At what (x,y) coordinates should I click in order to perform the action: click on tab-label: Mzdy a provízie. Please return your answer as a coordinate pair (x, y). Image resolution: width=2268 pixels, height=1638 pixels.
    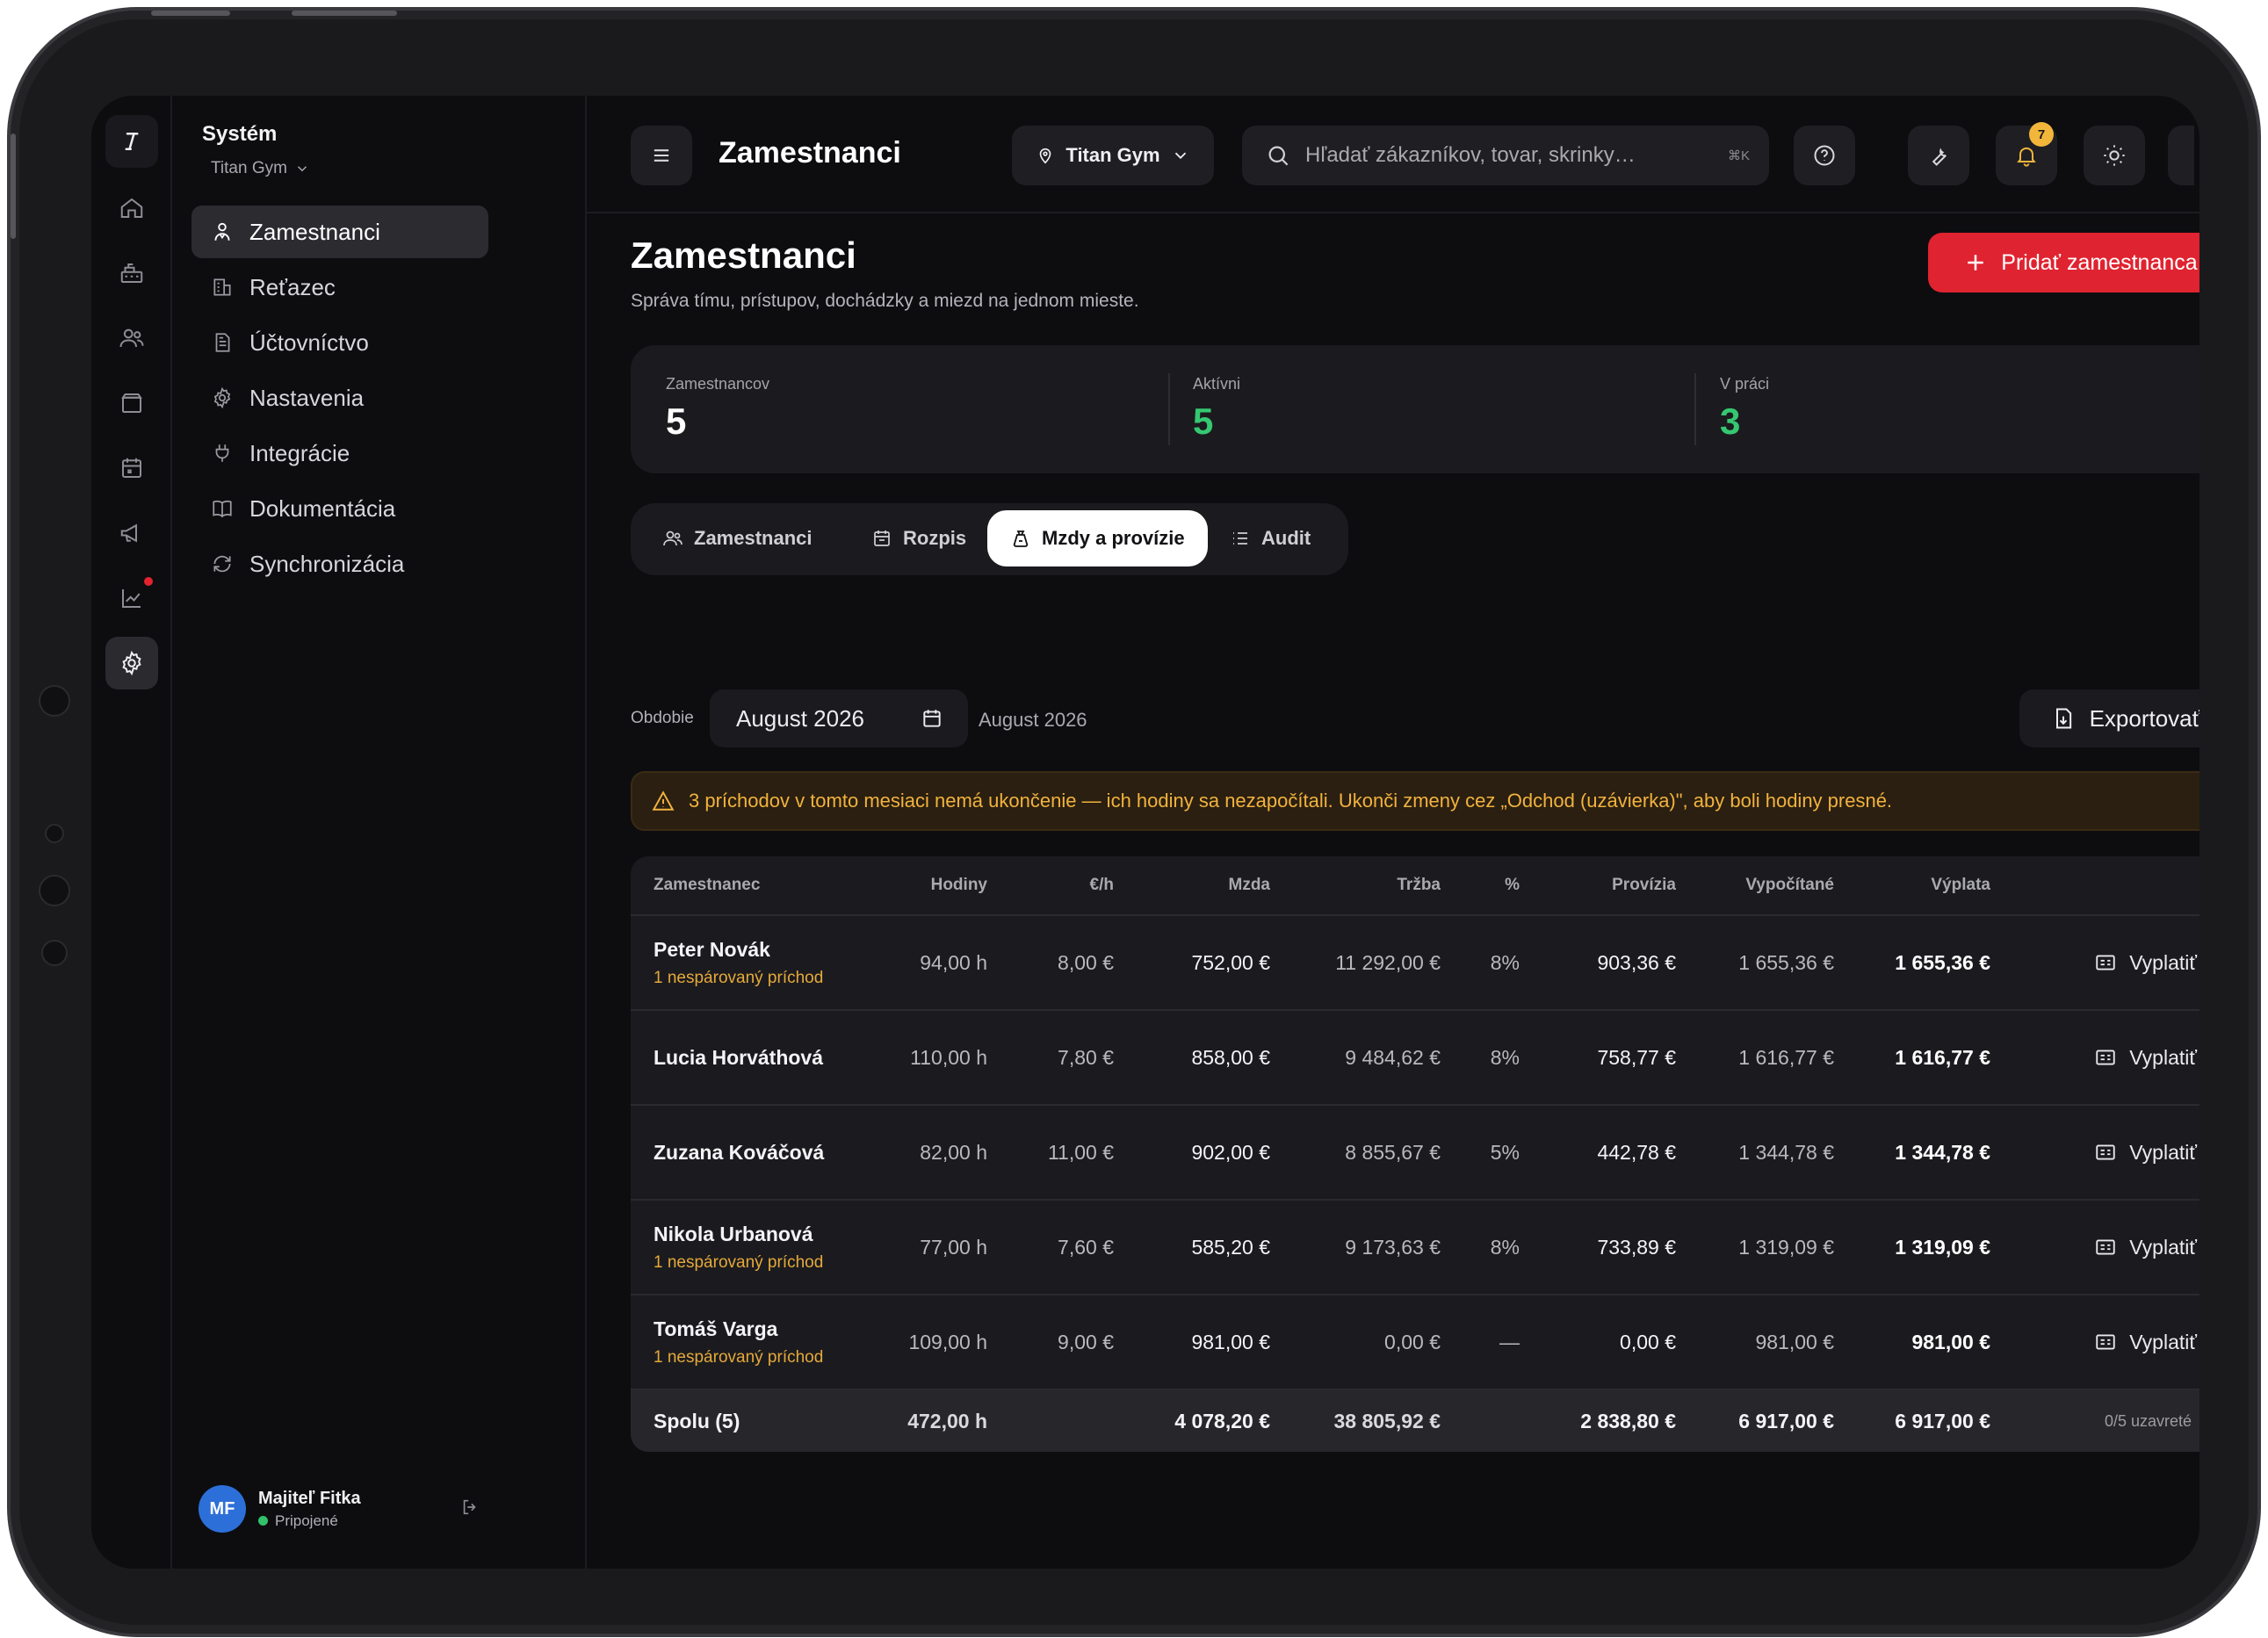
    Looking at the image, I should click on (1113, 538).